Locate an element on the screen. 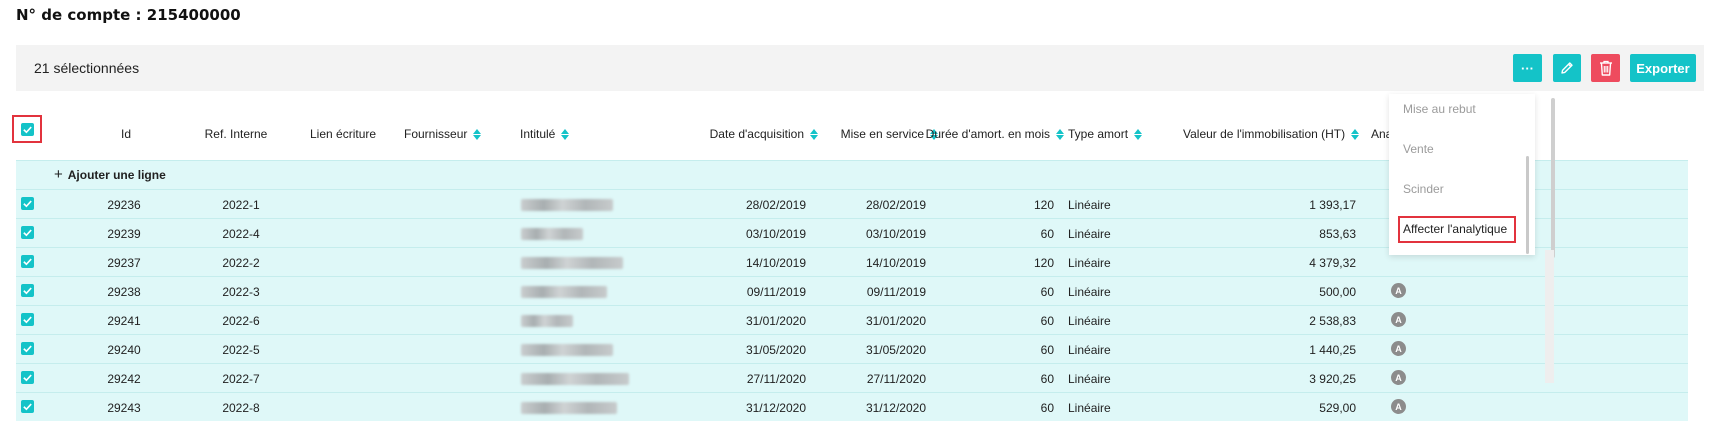 The height and width of the screenshot is (423, 1710). cell-date-acquisition: 03/10/2019 is located at coordinates (775, 234).